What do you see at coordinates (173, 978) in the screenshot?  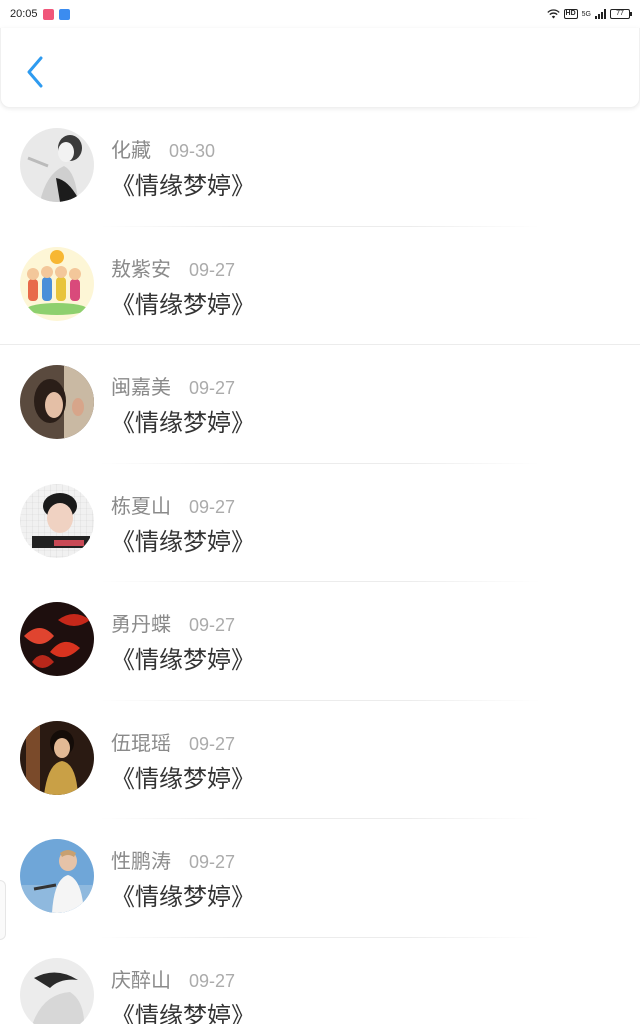 I see `name-row: 庆醉山 09-27` at bounding box center [173, 978].